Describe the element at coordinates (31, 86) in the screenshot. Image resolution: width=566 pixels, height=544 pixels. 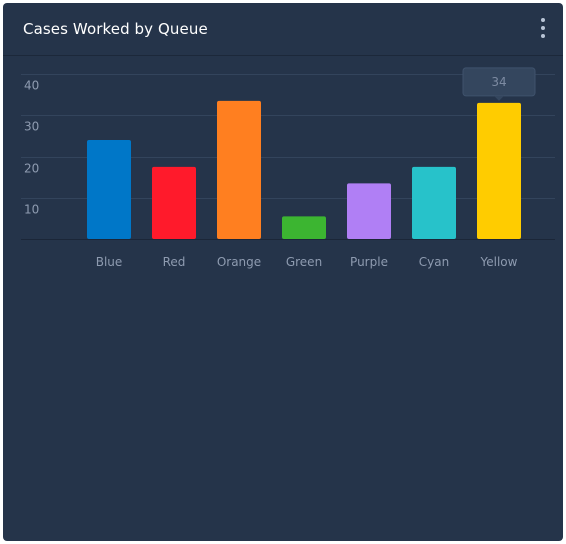
I see `y-tick-label: 40` at that location.